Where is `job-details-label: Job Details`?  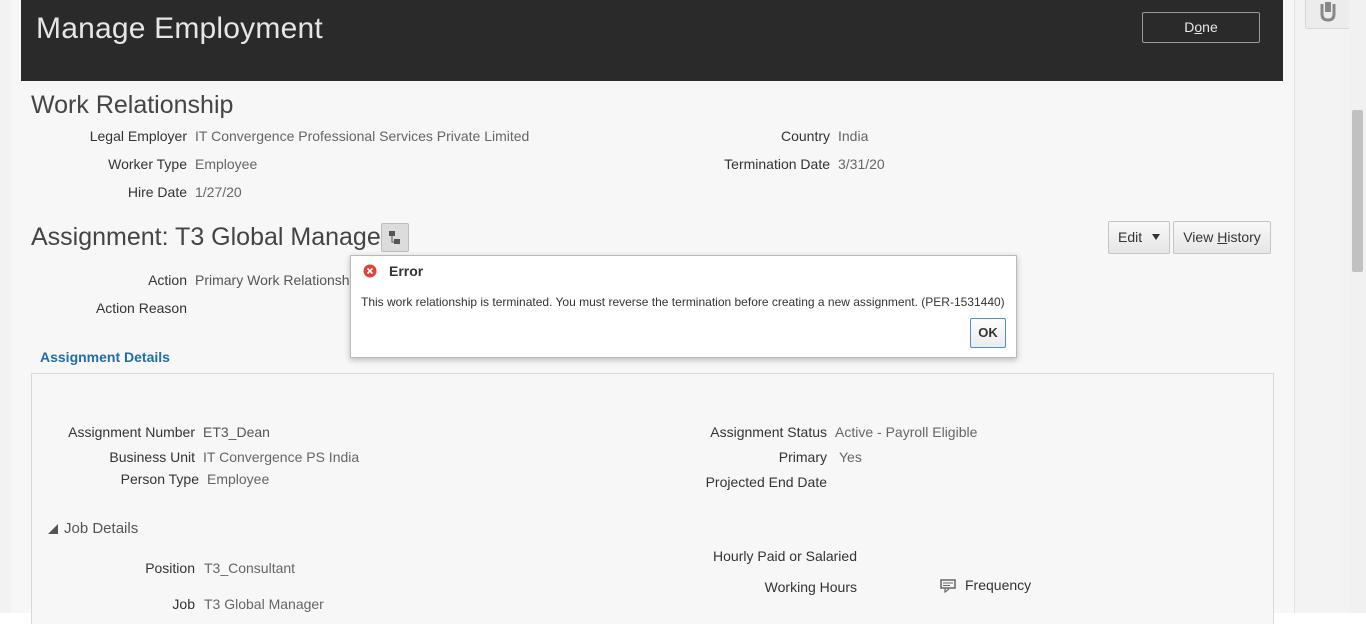 job-details-label: Job Details is located at coordinates (101, 528).